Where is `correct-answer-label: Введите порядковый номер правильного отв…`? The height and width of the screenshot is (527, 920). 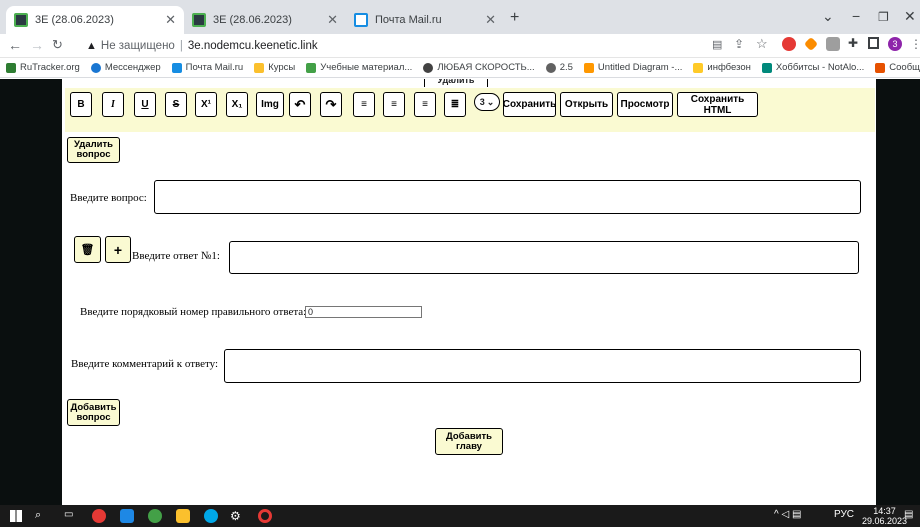
correct-answer-label: Введите порядковый номер правильного отв… is located at coordinates (193, 312).